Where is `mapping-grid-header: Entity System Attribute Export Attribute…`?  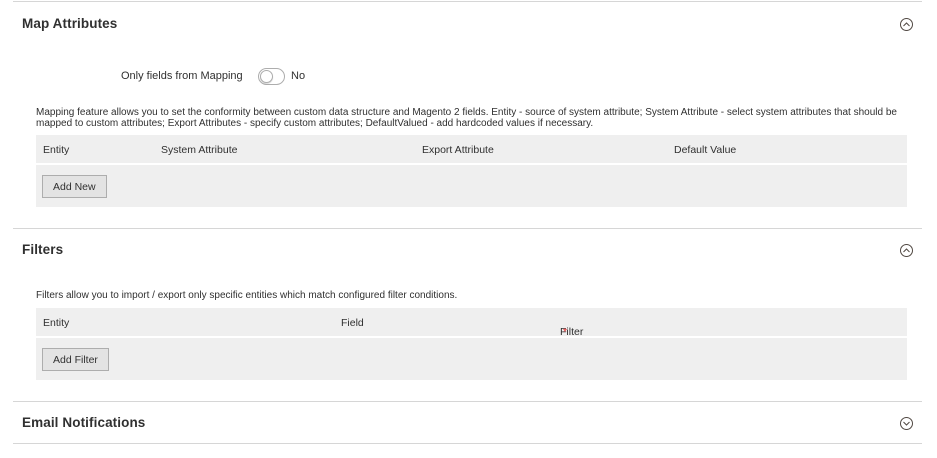 mapping-grid-header: Entity System Attribute Export Attribute… is located at coordinates (471, 150).